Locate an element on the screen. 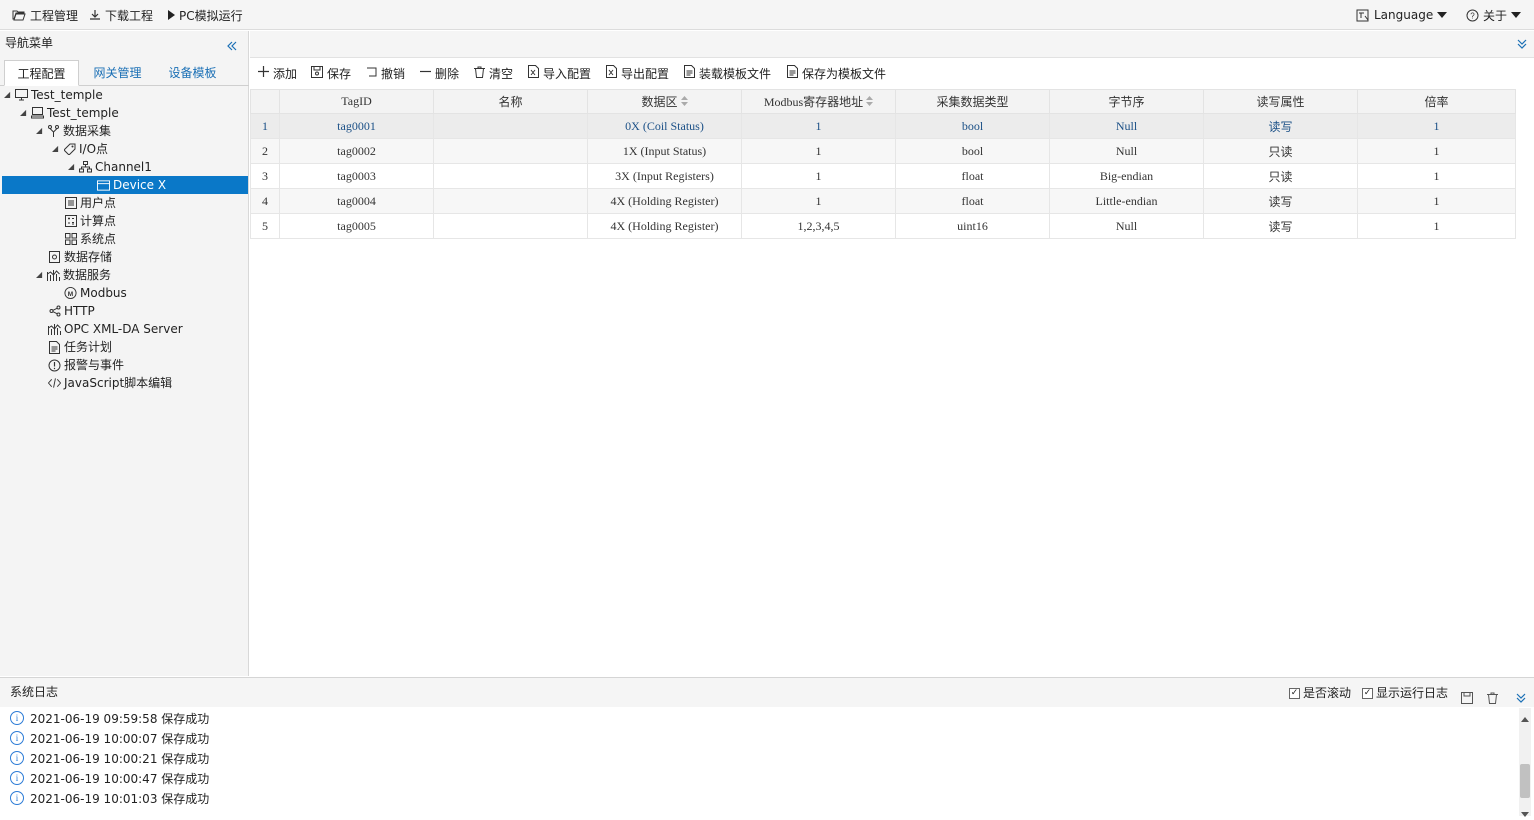 This screenshot has height=820, width=1534. tree-node-data-service: ◢ 数据服务 is located at coordinates (73, 275).